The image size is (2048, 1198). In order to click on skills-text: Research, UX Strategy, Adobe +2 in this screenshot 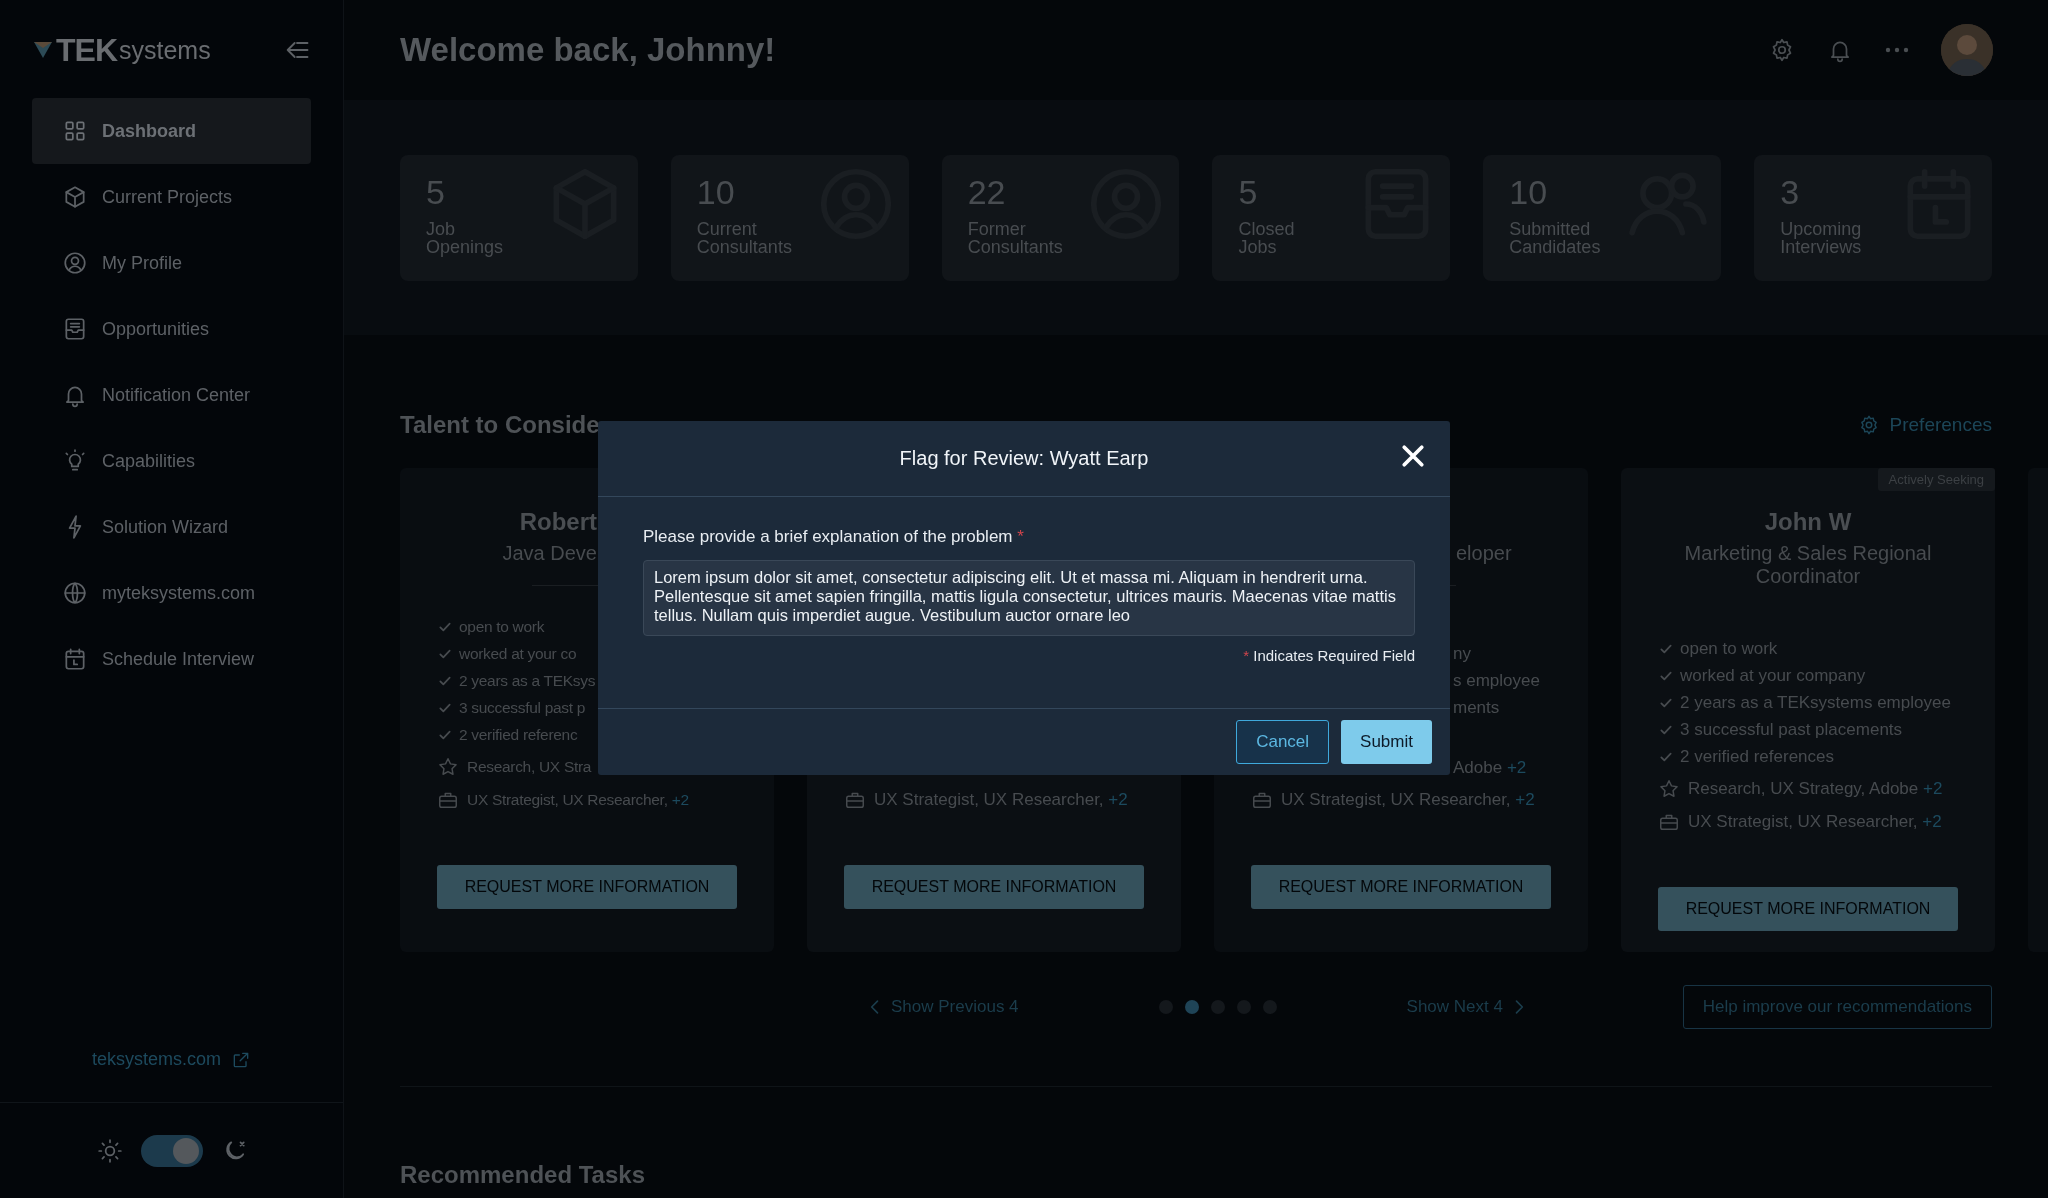, I will do `click(1815, 789)`.